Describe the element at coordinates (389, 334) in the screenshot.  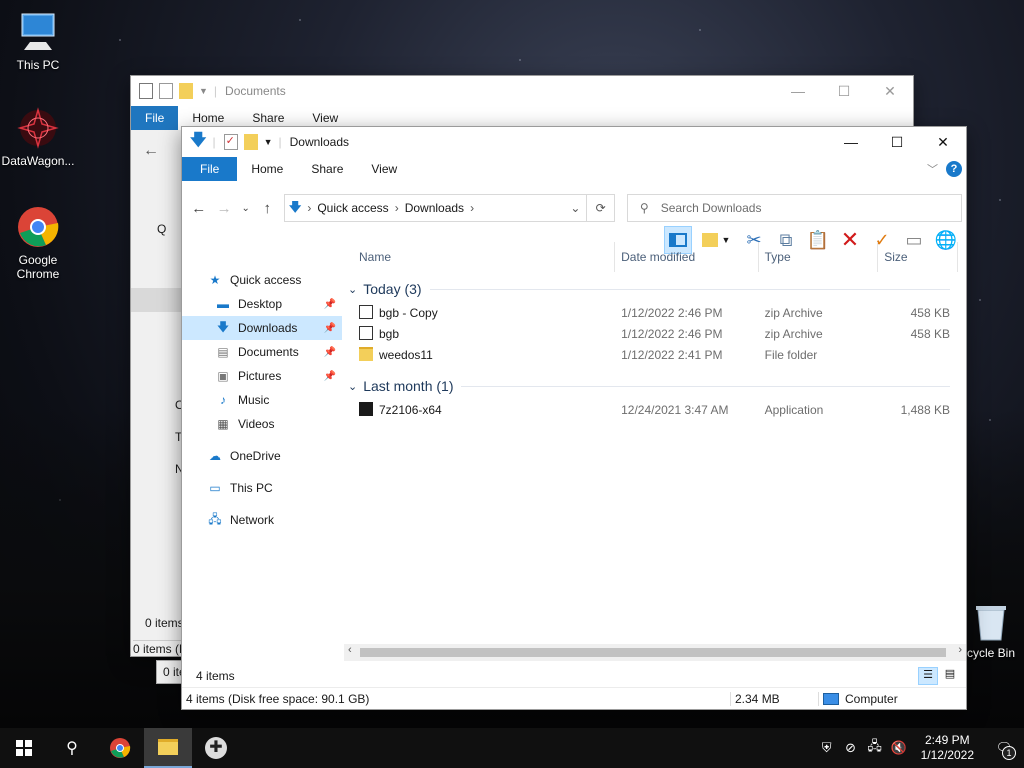
I see `file-name: bgb` at that location.